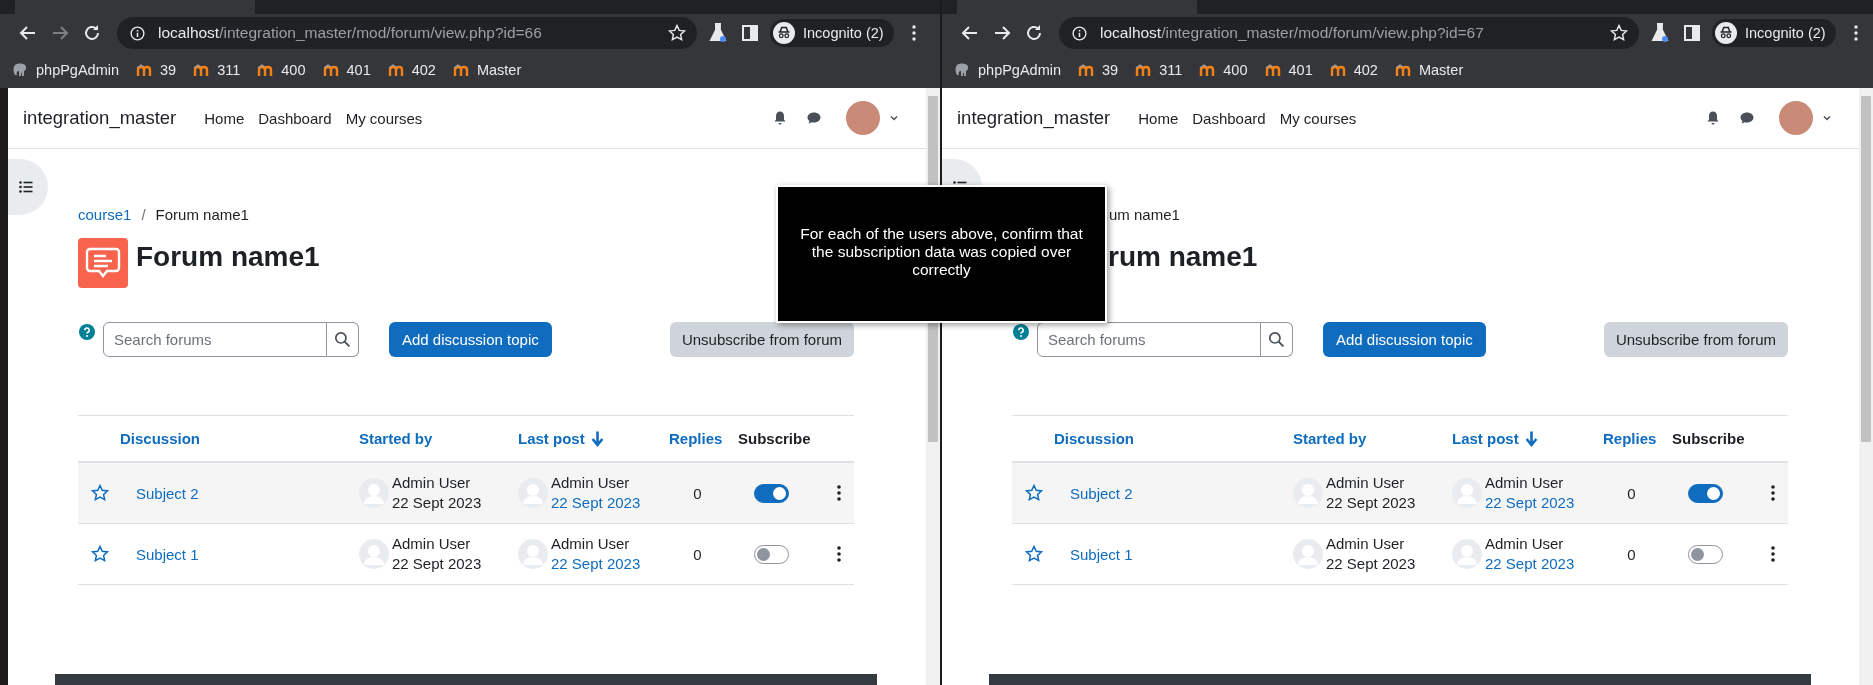 Image resolution: width=1873 pixels, height=685 pixels. Describe the element at coordinates (1866, 386) in the screenshot. I see `scrollbar` at that location.